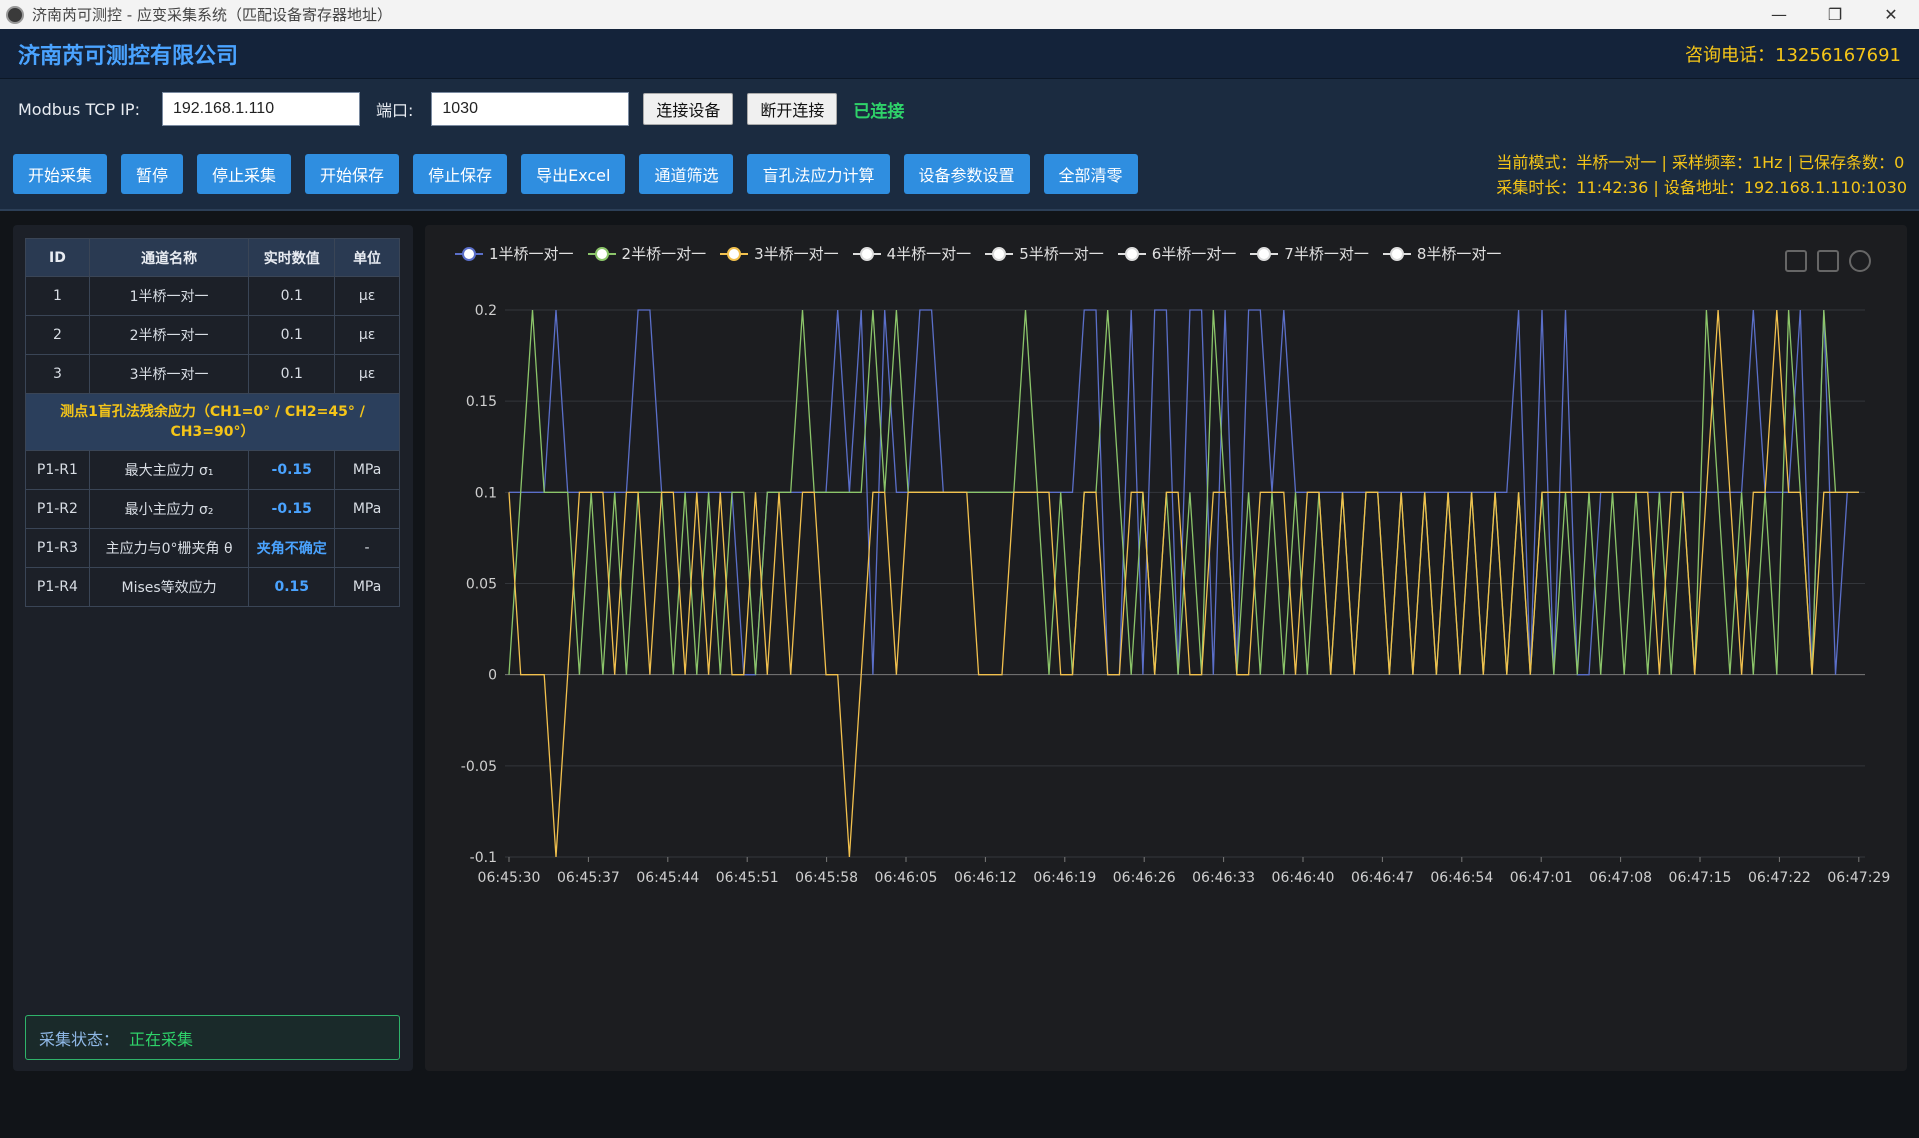 This screenshot has width=1919, height=1138. I want to click on start-save-button: 开始保存, so click(352, 174).